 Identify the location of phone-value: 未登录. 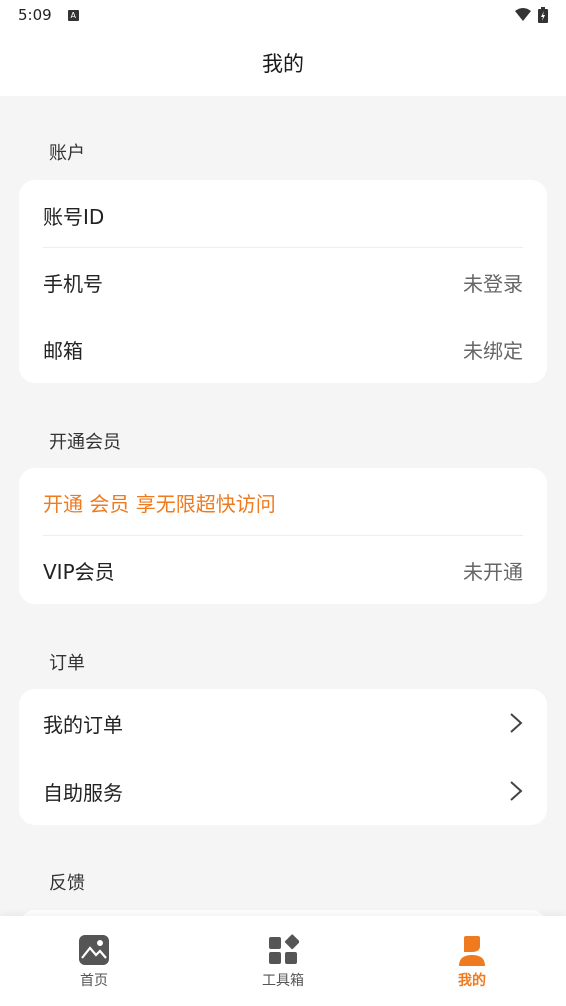
(493, 283).